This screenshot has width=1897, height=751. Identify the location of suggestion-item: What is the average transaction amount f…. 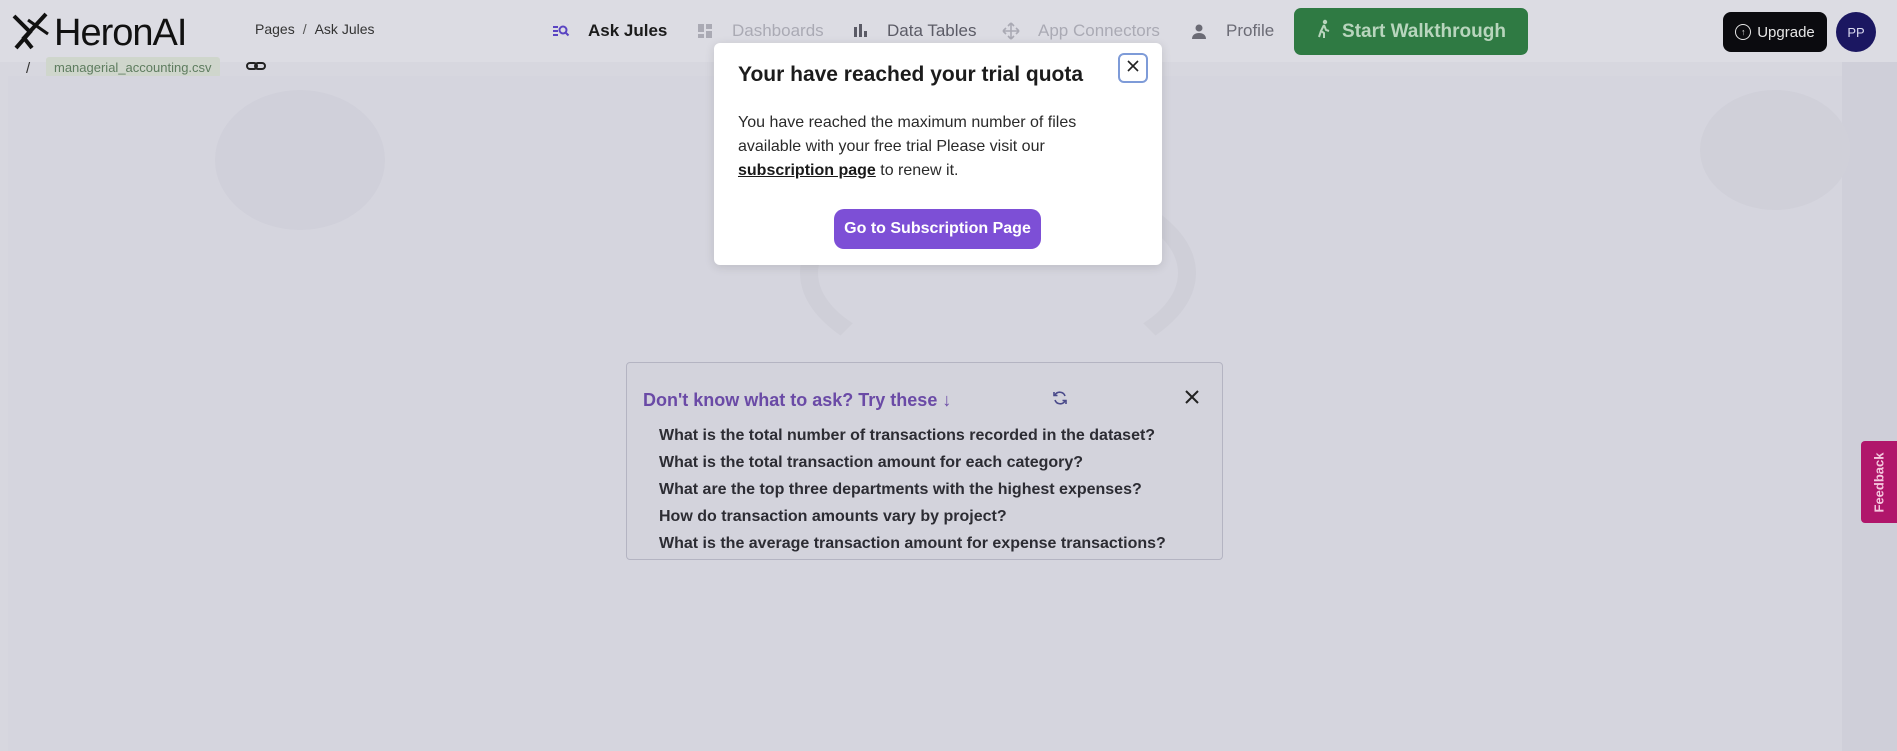
(912, 547).